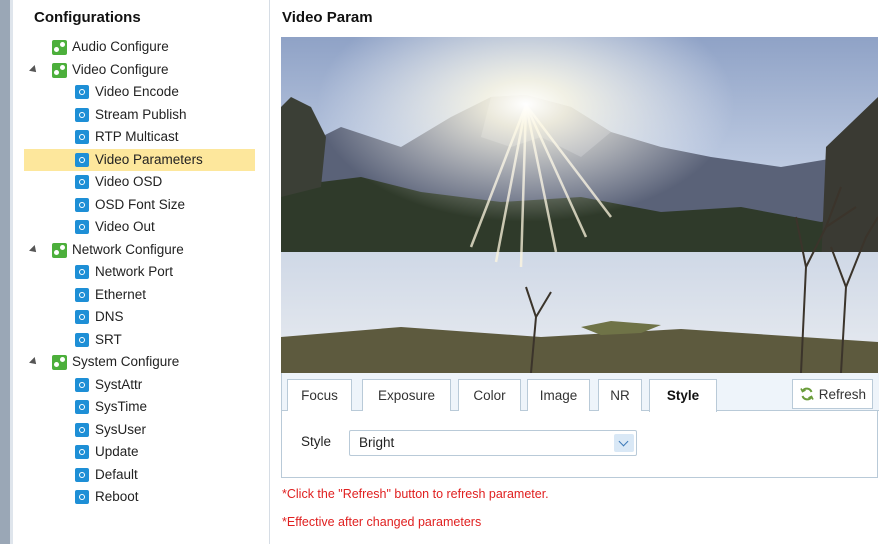  I want to click on sidebar-item-stream-publish: Stream Publish, so click(146, 115).